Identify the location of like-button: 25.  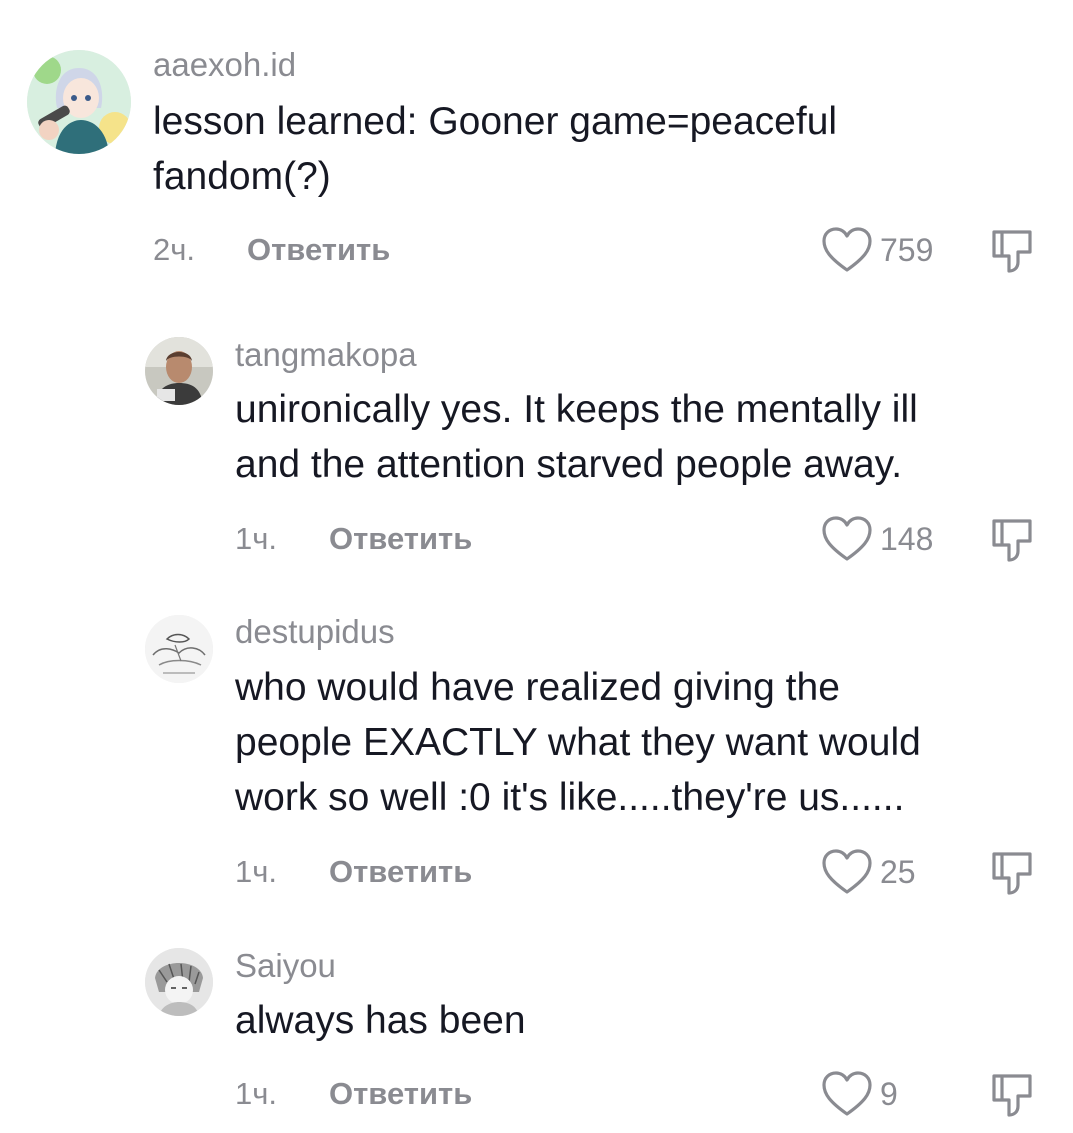
(868, 872).